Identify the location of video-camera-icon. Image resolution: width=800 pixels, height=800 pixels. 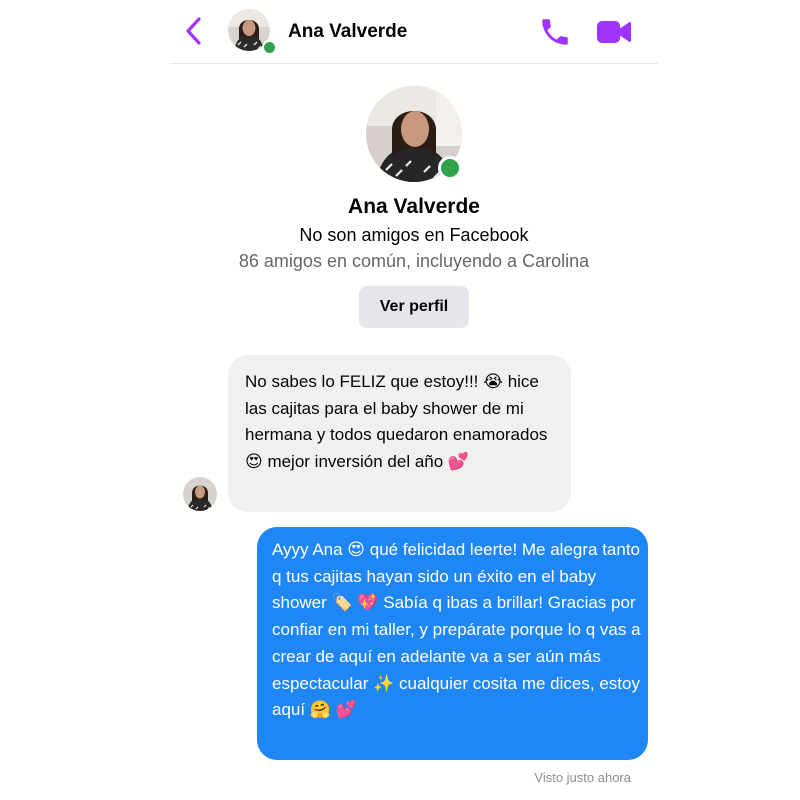
(614, 32).